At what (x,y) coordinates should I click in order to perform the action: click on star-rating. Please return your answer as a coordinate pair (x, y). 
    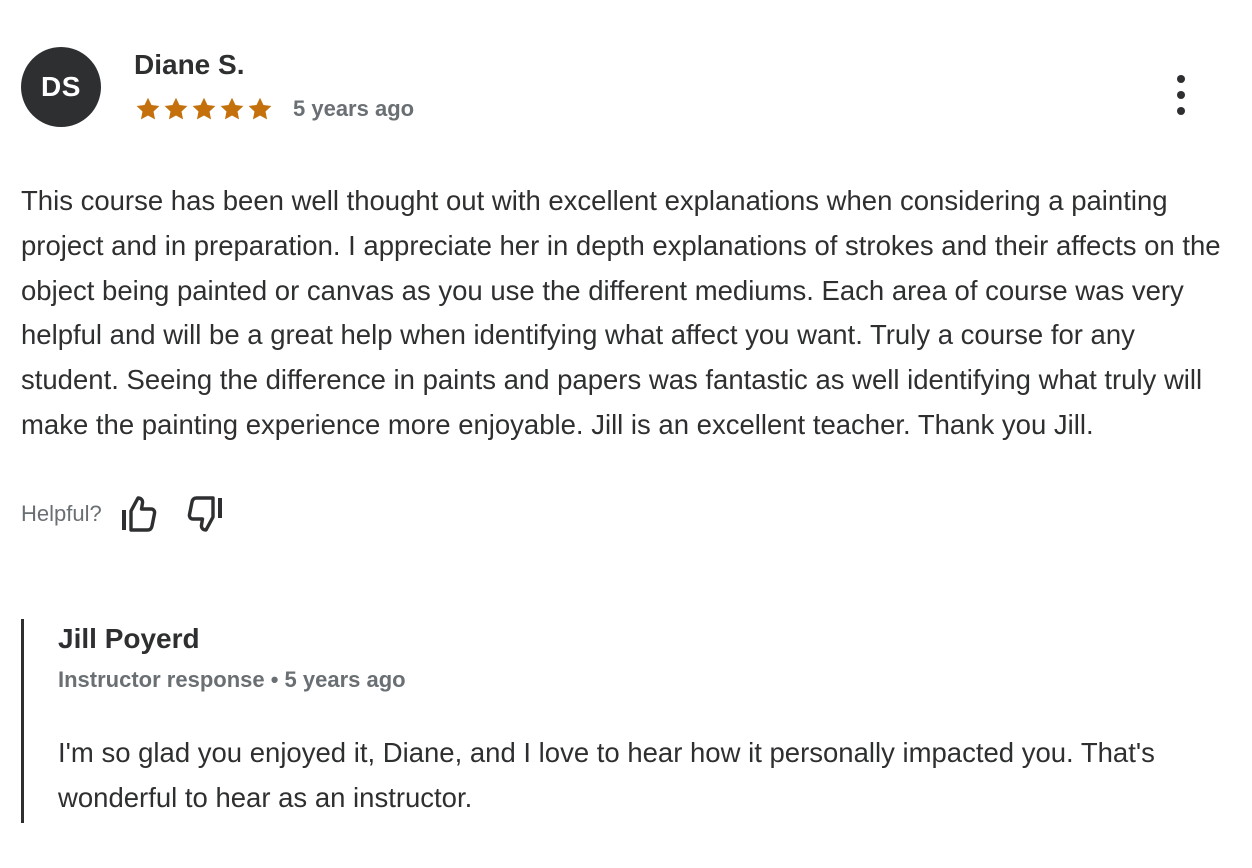
    Looking at the image, I should click on (204, 109).